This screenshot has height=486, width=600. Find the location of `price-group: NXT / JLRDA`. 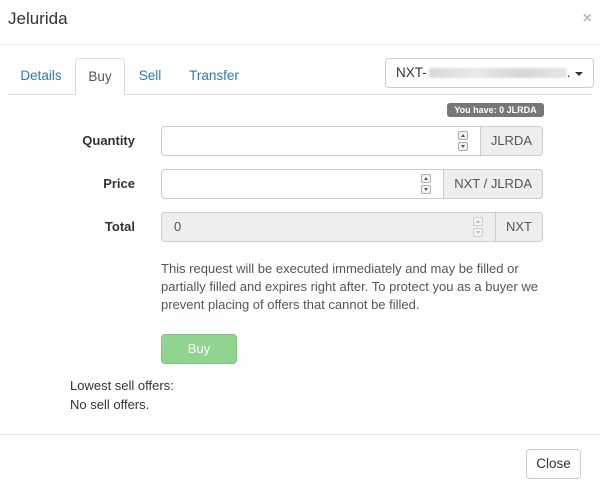

price-group: NXT / JLRDA is located at coordinates (352, 184).